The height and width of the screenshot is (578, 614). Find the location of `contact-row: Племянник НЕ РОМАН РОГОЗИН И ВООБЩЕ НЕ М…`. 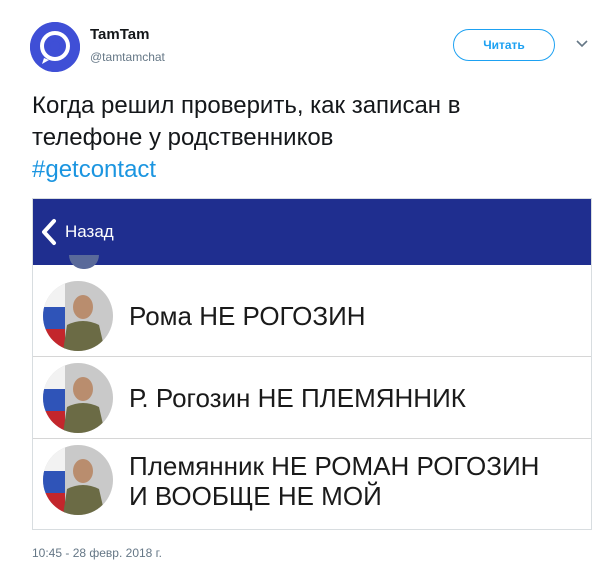

contact-row: Племянник НЕ РОМАН РОГОЗИН И ВООБЩЕ НЕ М… is located at coordinates (312, 480).